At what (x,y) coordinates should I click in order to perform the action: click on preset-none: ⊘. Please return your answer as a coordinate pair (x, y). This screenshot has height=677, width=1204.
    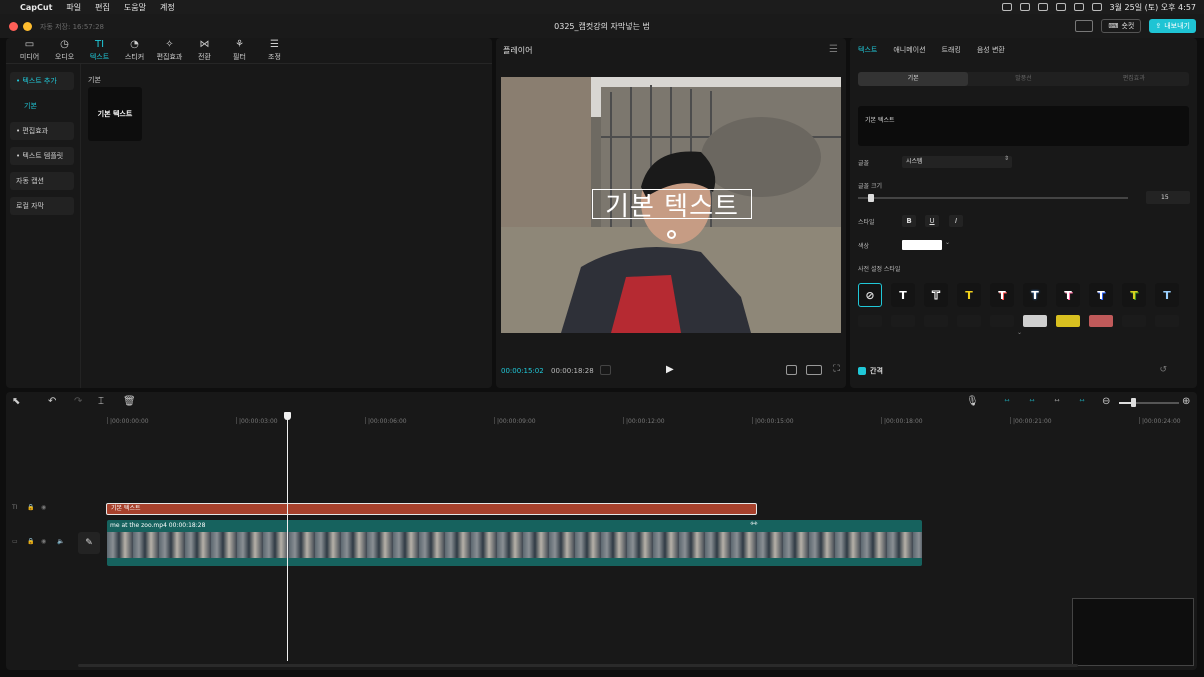
    Looking at the image, I should click on (870, 295).